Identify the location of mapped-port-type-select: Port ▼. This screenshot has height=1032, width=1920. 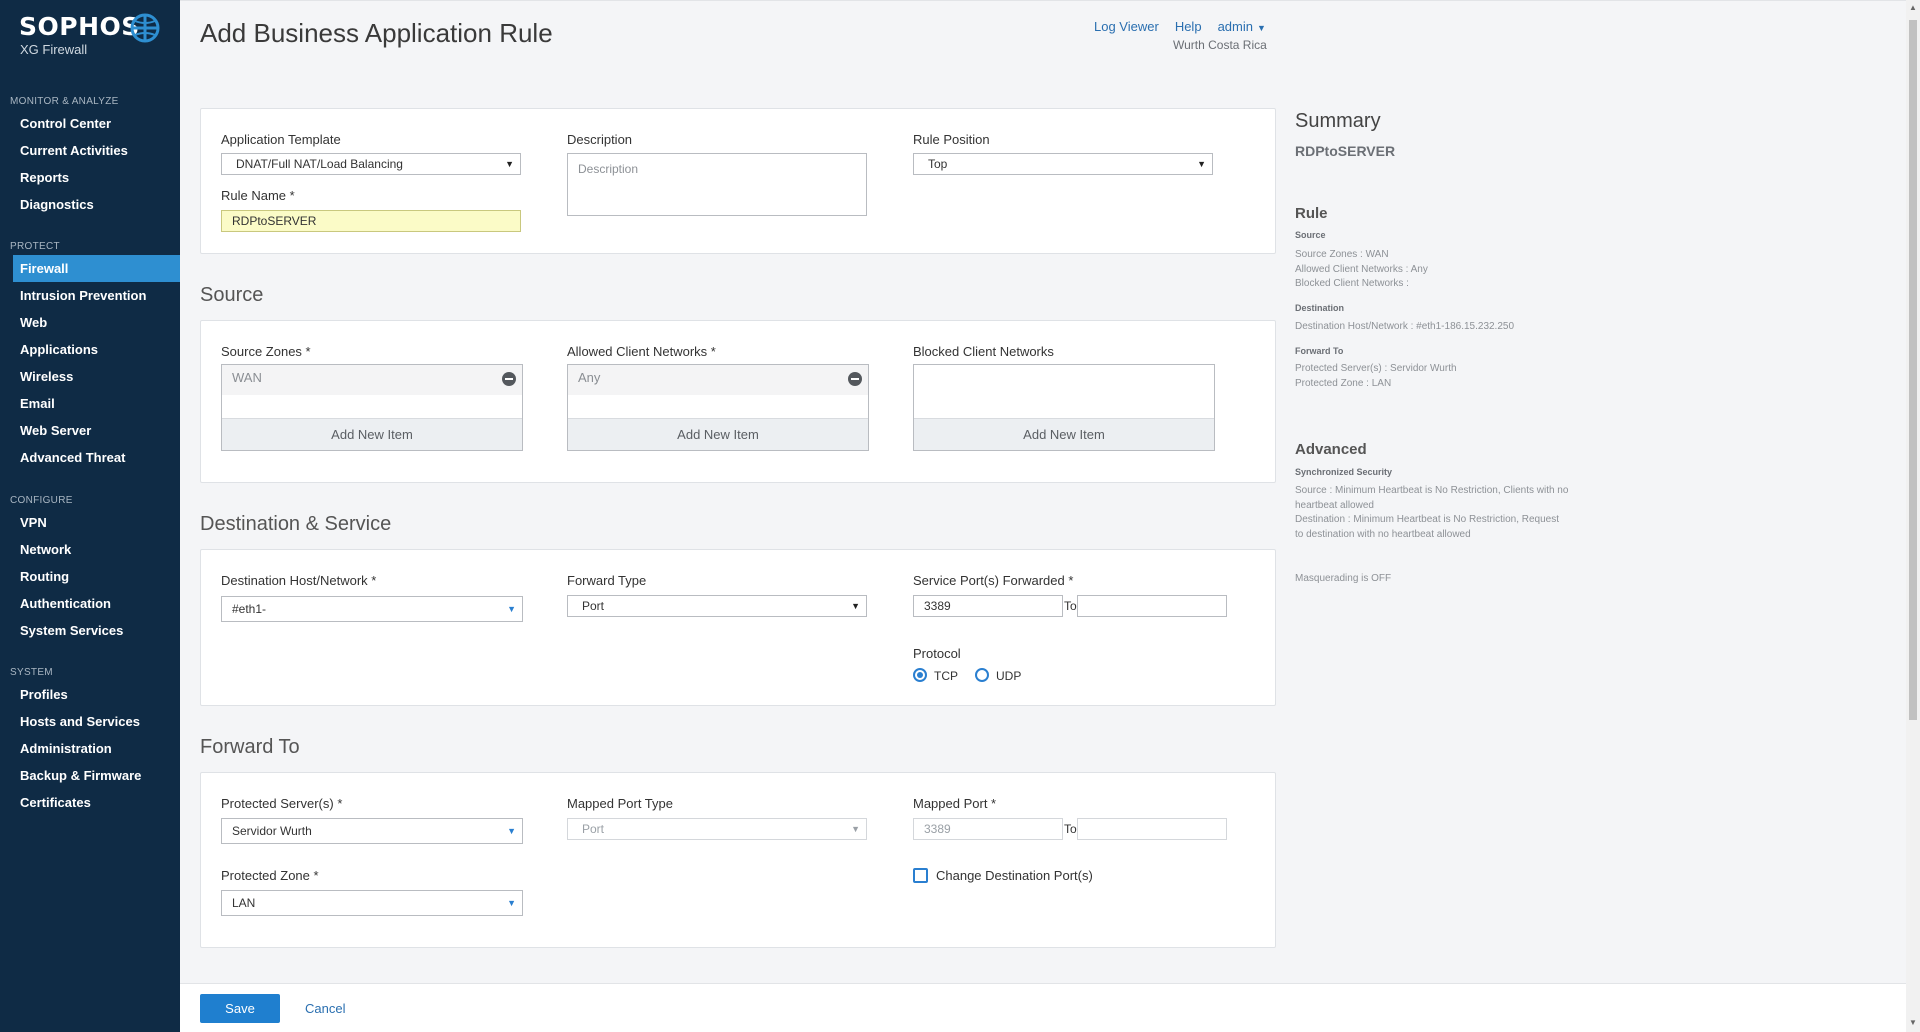
(717, 829).